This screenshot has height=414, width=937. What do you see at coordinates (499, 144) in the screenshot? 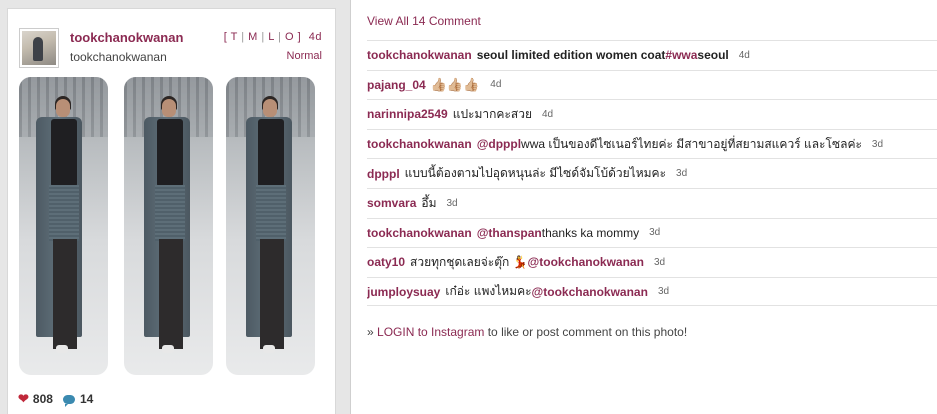
I see `comment-mention: @dpppl` at bounding box center [499, 144].